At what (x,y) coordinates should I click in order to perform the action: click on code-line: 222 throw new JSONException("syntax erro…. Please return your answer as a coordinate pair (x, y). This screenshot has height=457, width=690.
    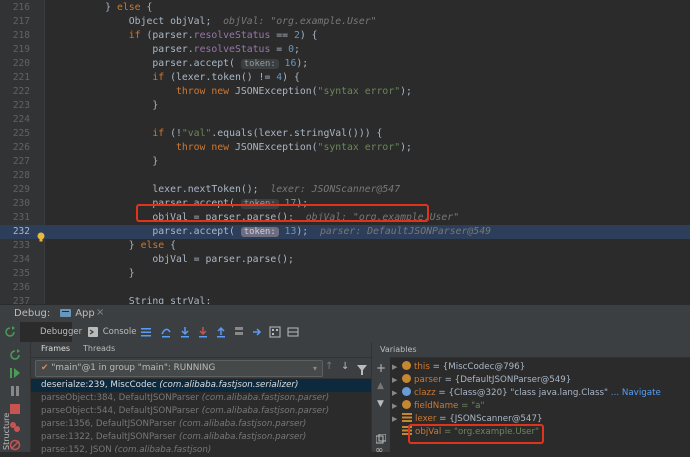
    Looking at the image, I should click on (345, 92).